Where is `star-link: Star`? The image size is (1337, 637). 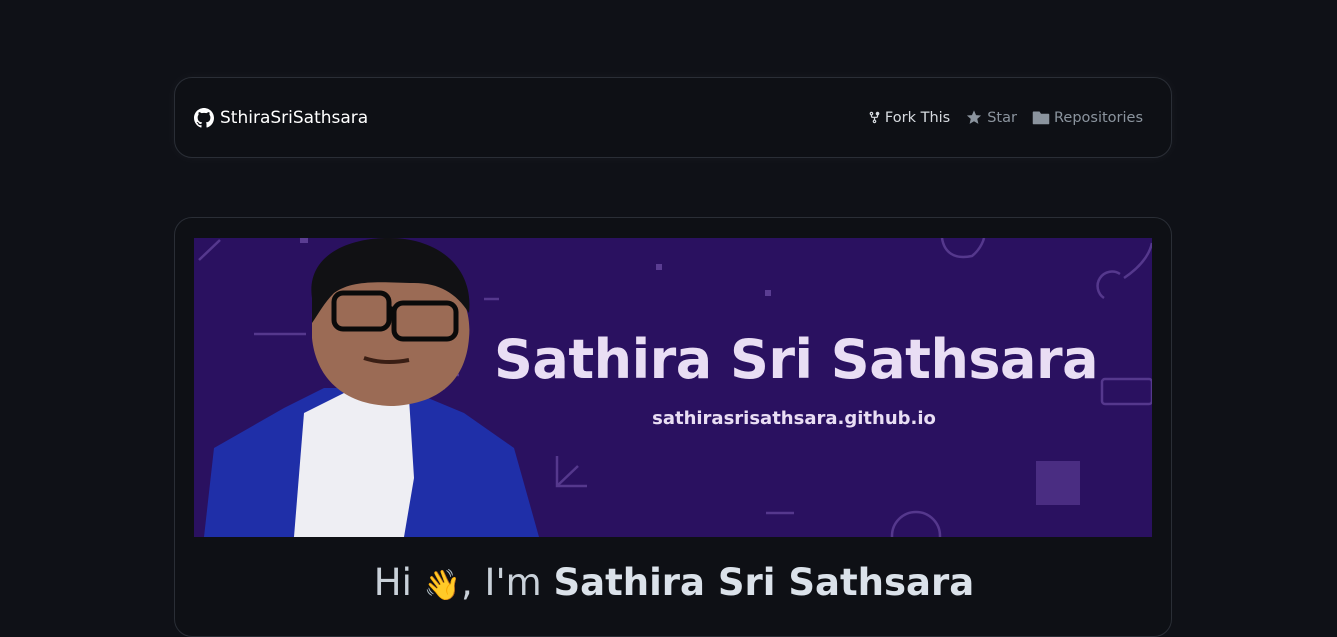
star-link: Star is located at coordinates (991, 117).